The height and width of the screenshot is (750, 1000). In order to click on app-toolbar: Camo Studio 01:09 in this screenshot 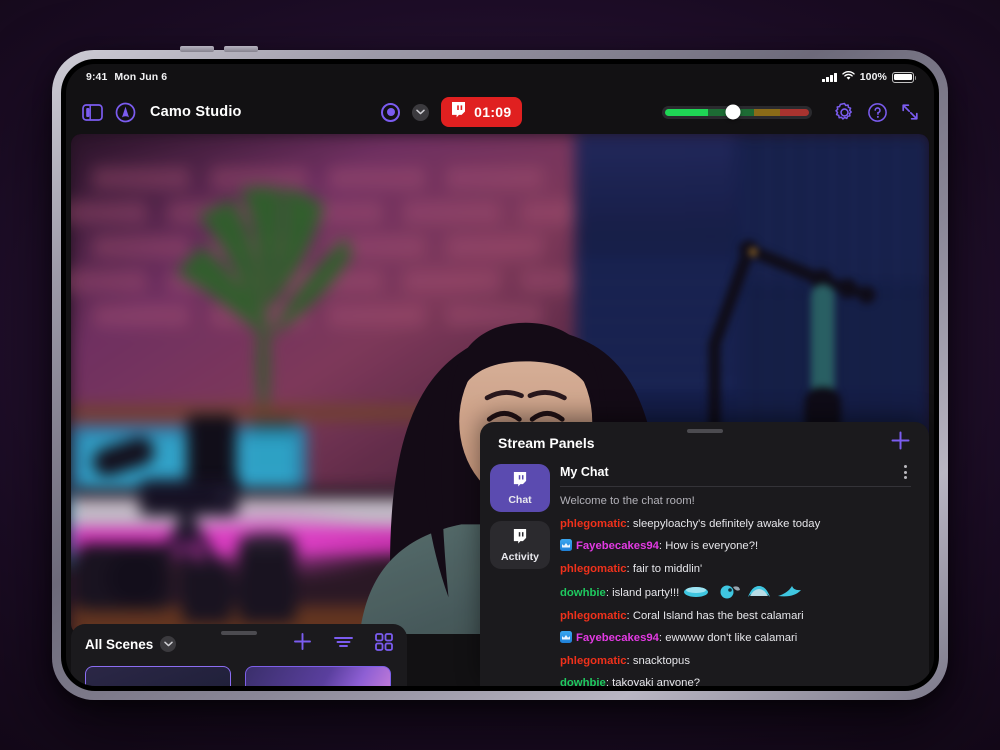, I will do `click(500, 112)`.